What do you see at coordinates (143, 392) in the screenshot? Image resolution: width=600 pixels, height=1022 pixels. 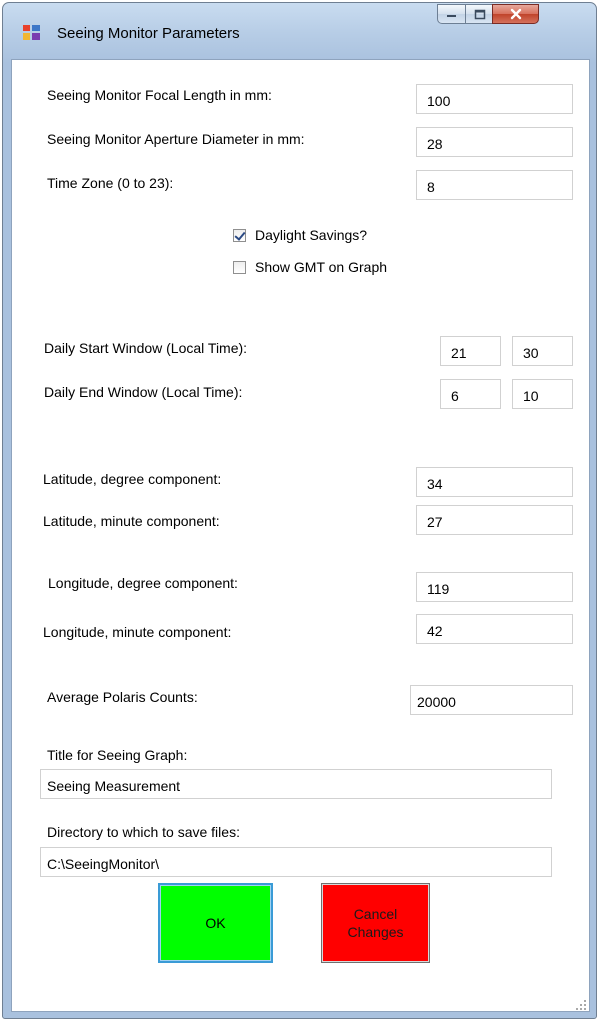 I see `end-window-label: Daily End Window (Local Time):` at bounding box center [143, 392].